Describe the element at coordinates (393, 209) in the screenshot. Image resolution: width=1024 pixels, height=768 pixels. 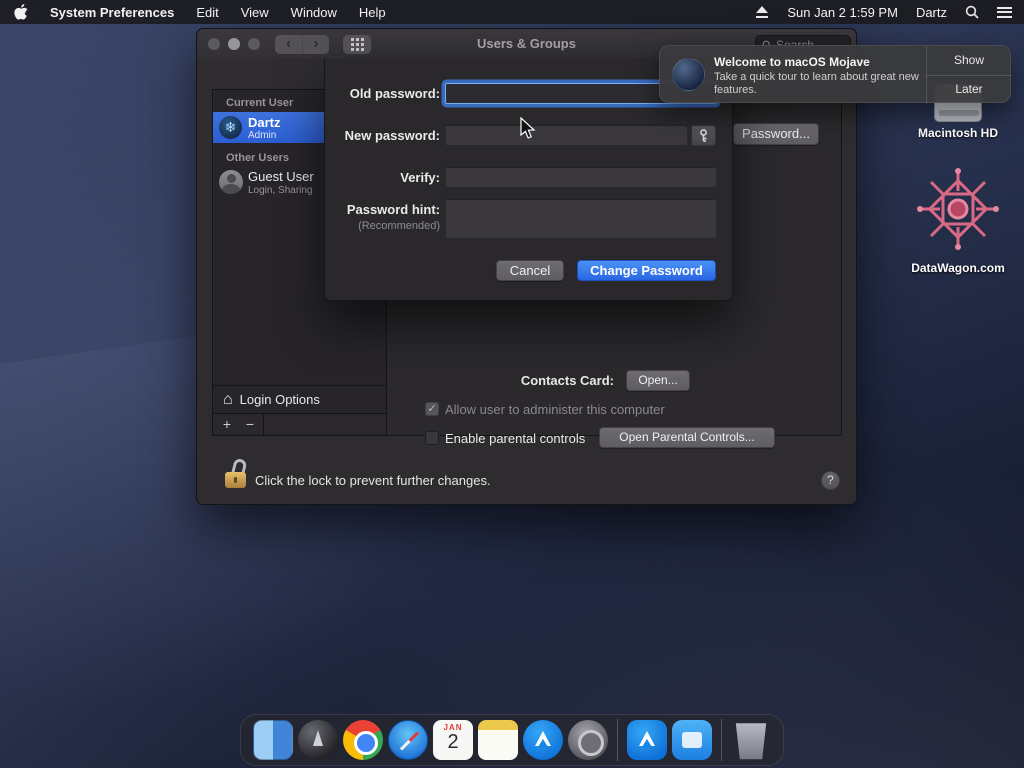
I see `password-hint-label: Password hint:` at that location.